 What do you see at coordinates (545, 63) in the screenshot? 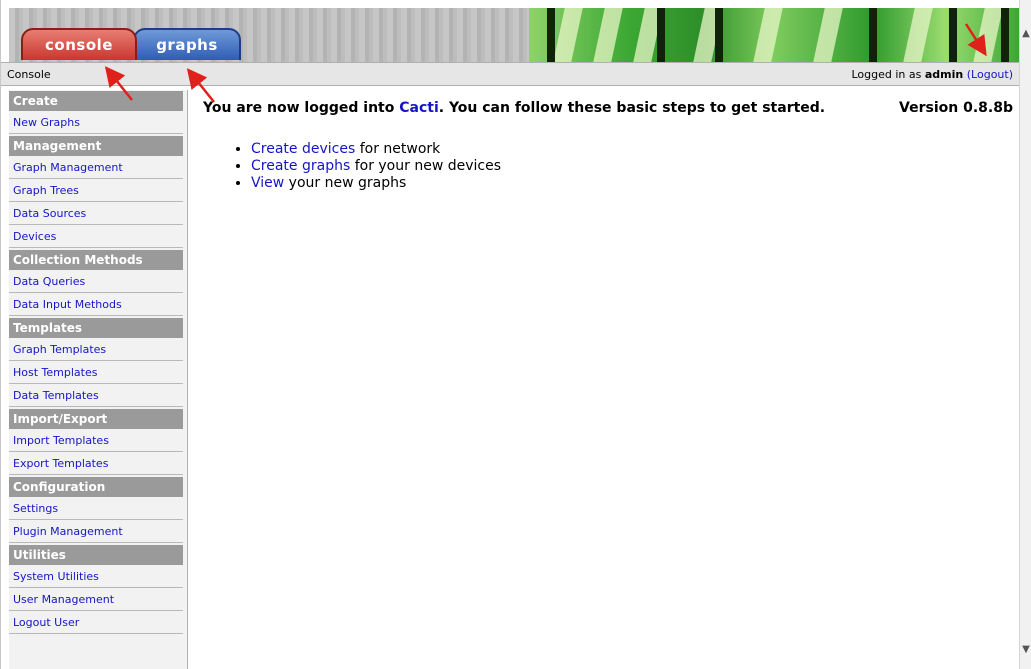
I see `annotation-arrow-icon` at bounding box center [545, 63].